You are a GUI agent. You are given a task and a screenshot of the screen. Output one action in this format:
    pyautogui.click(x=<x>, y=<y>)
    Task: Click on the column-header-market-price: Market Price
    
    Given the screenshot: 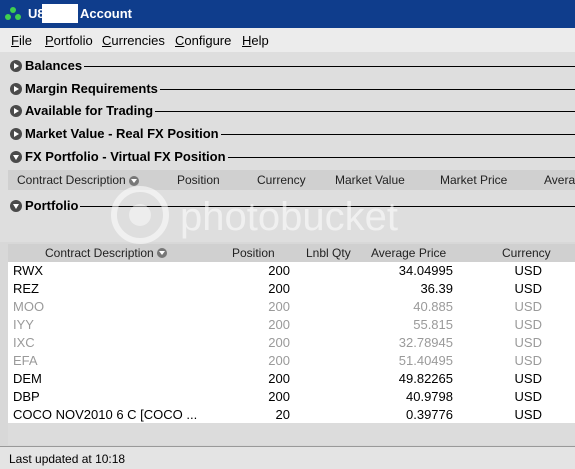 What is the action you would take?
    pyautogui.click(x=473, y=180)
    